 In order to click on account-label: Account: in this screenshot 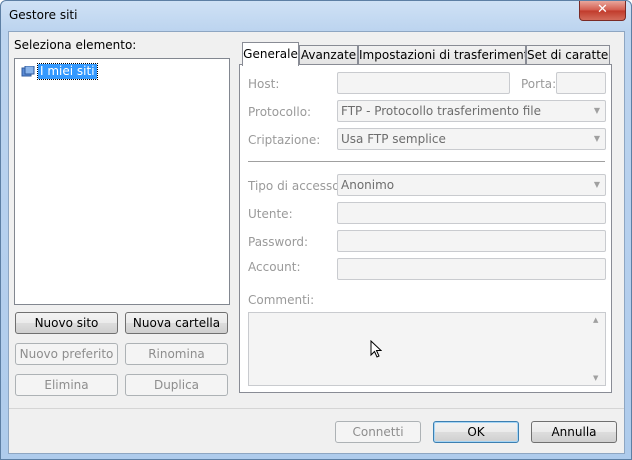, I will do `click(274, 267)`.